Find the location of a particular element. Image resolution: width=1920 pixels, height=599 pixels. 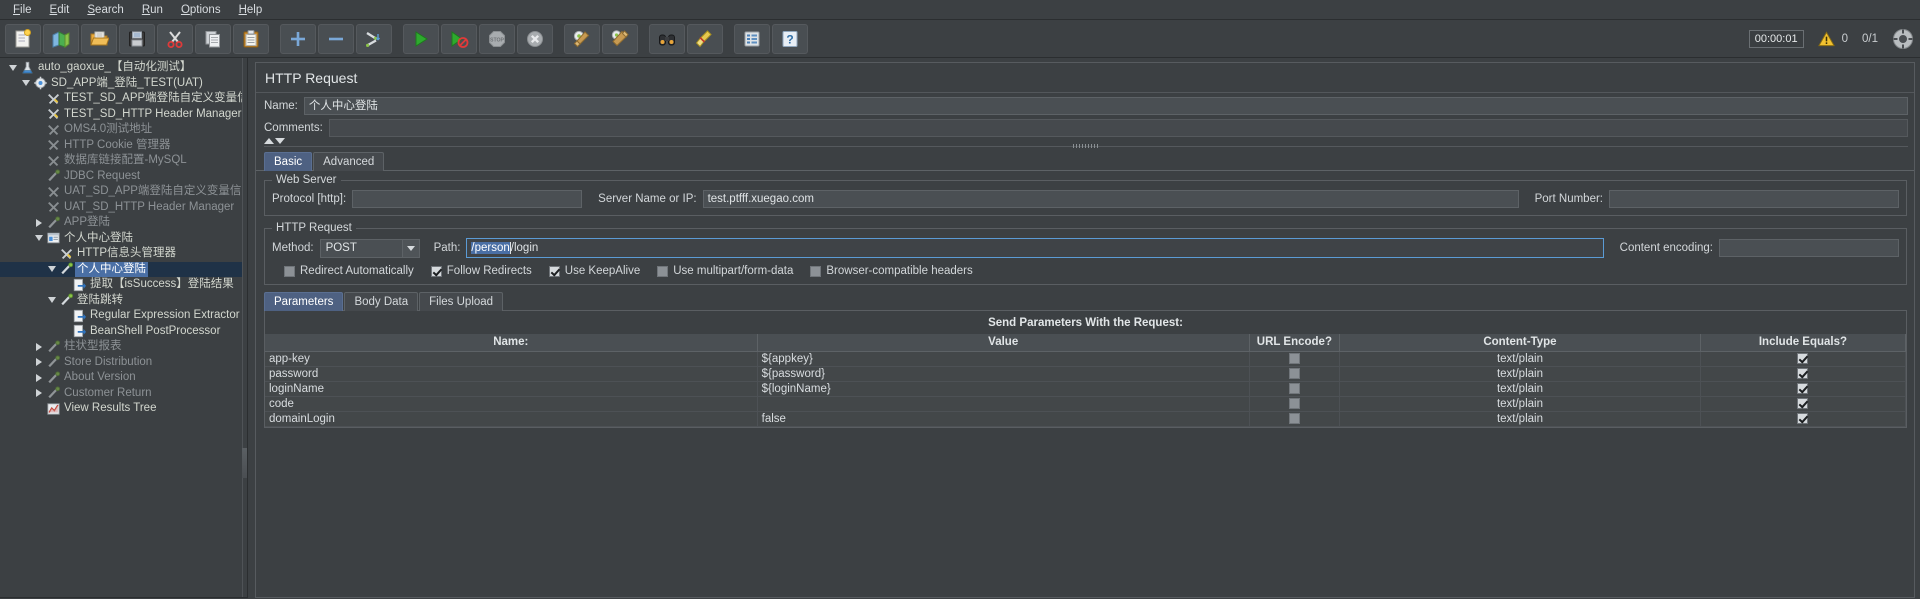

cell-name: loginName is located at coordinates (511, 389).